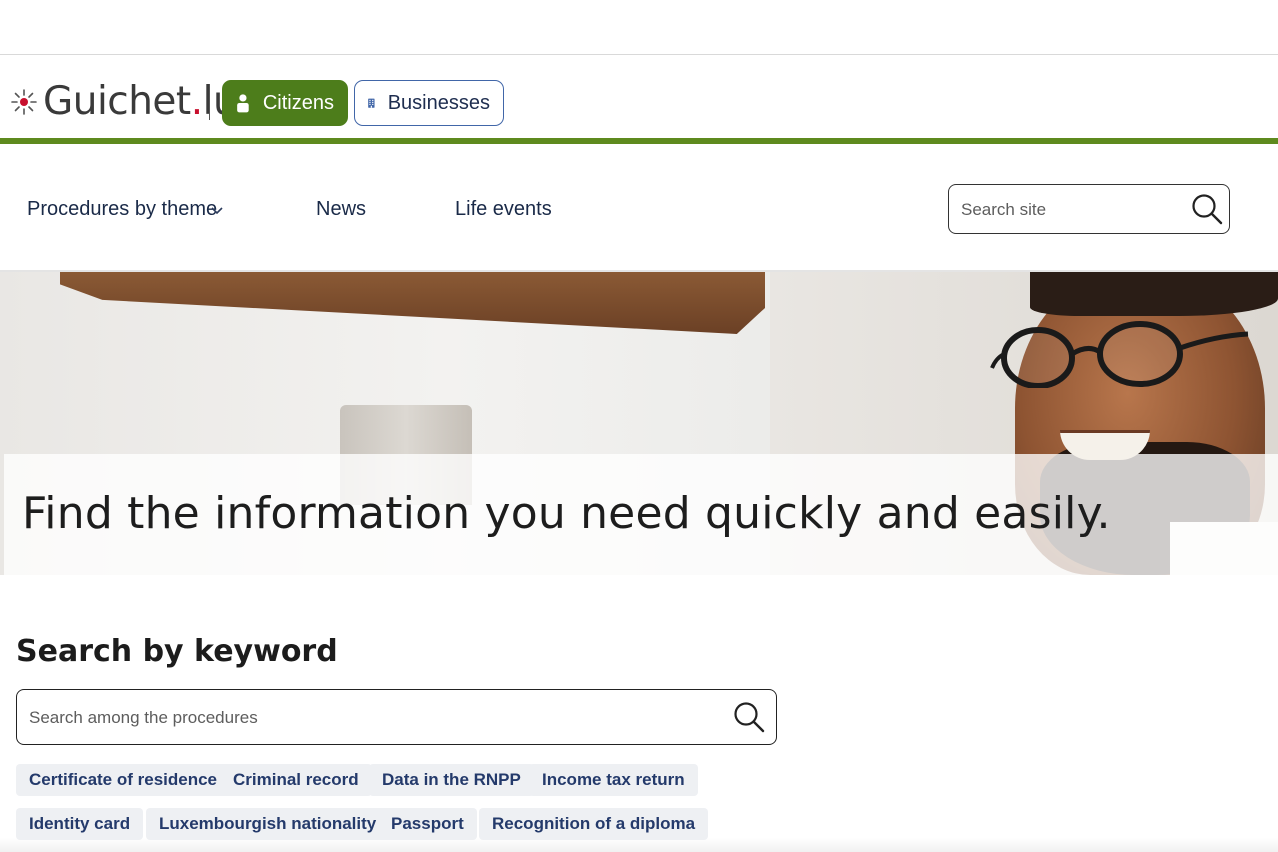 The height and width of the screenshot is (852, 1278). I want to click on logo-main-text: Guichet, so click(117, 101).